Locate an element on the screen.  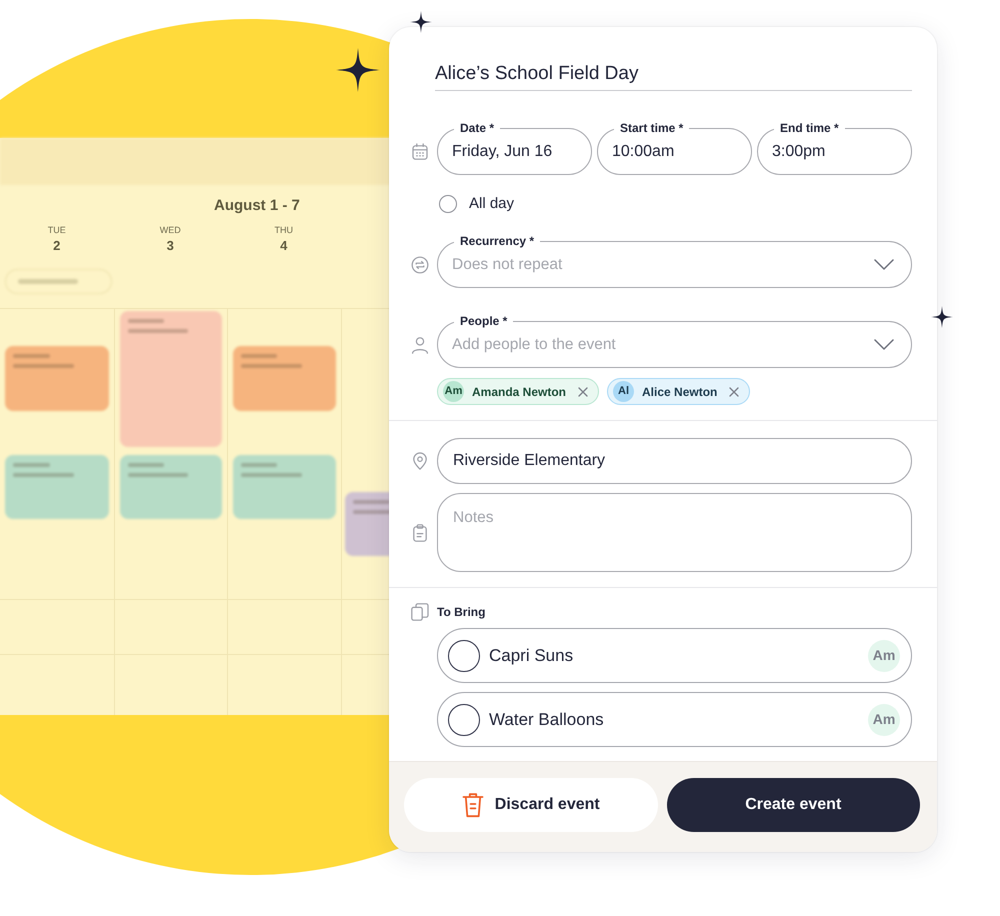
initials-avatar: Al is located at coordinates (623, 391).